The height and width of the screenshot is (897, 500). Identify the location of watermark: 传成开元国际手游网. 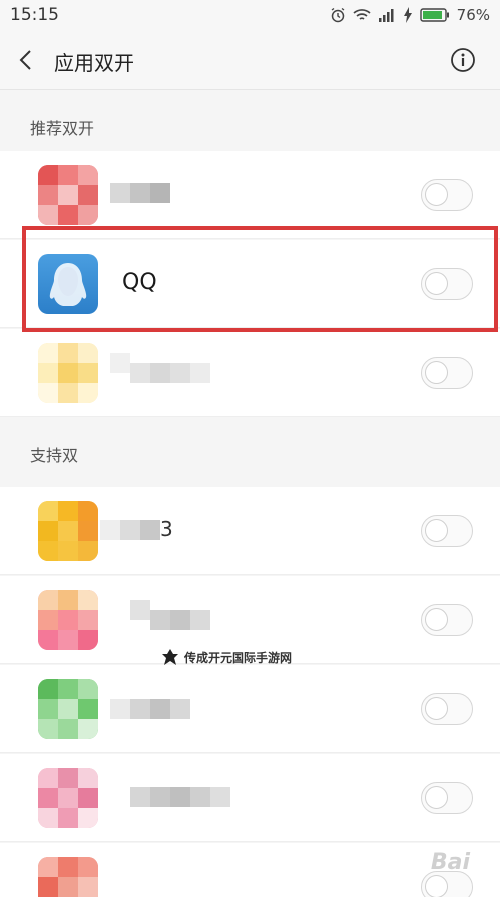
(226, 657).